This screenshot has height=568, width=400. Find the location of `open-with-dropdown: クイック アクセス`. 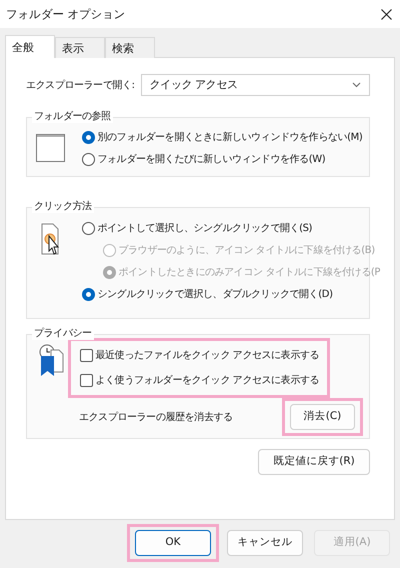

open-with-dropdown: クイック アクセス is located at coordinates (255, 85).